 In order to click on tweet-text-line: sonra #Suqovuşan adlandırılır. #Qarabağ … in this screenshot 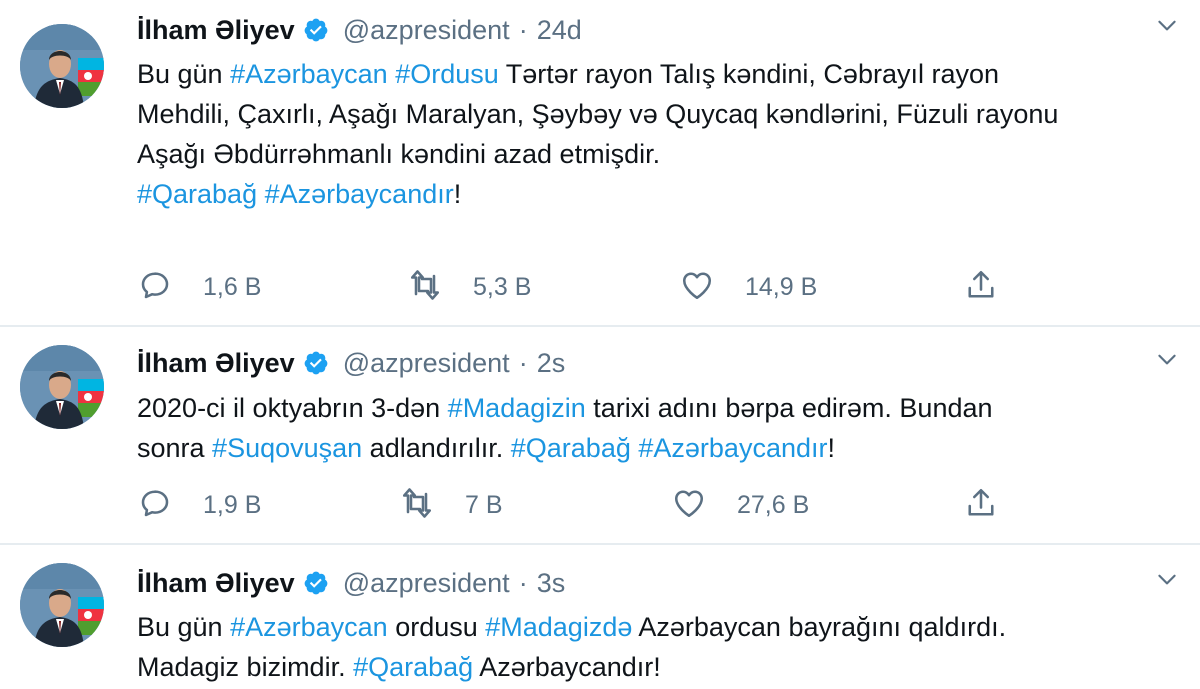, I will do `click(662, 448)`.